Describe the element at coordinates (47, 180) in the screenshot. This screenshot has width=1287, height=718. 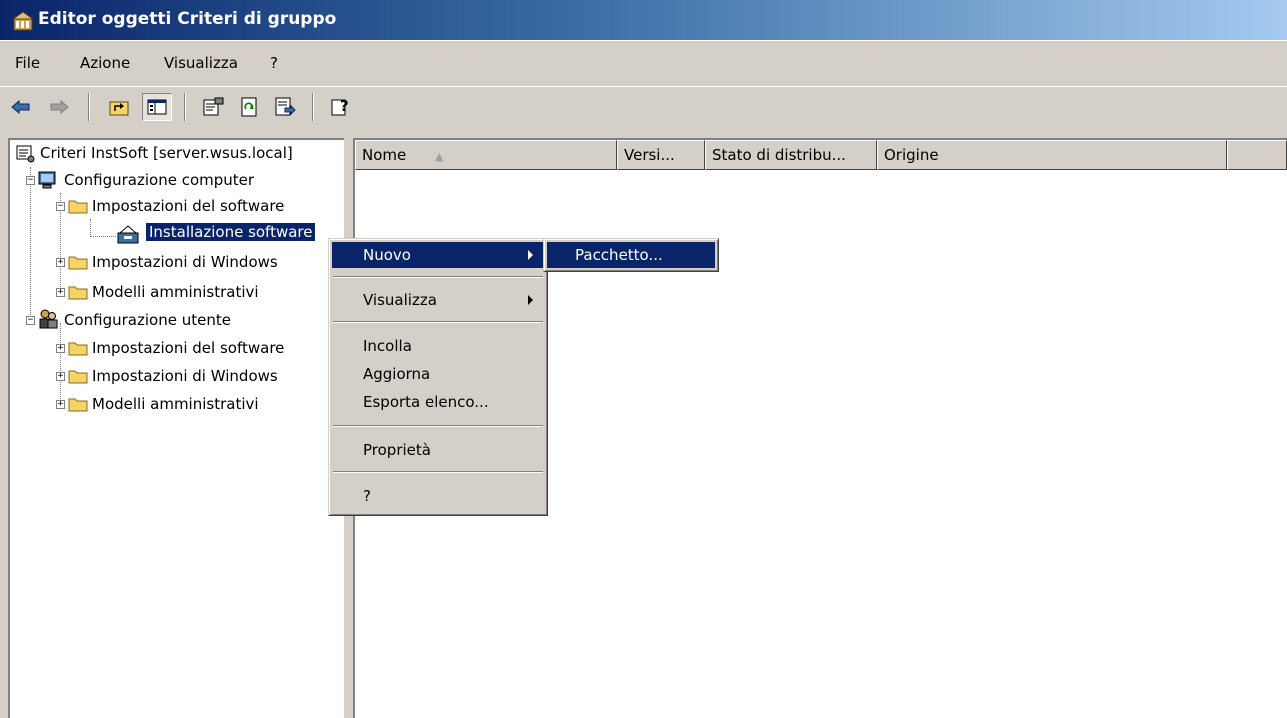
I see `computer-icon` at that location.